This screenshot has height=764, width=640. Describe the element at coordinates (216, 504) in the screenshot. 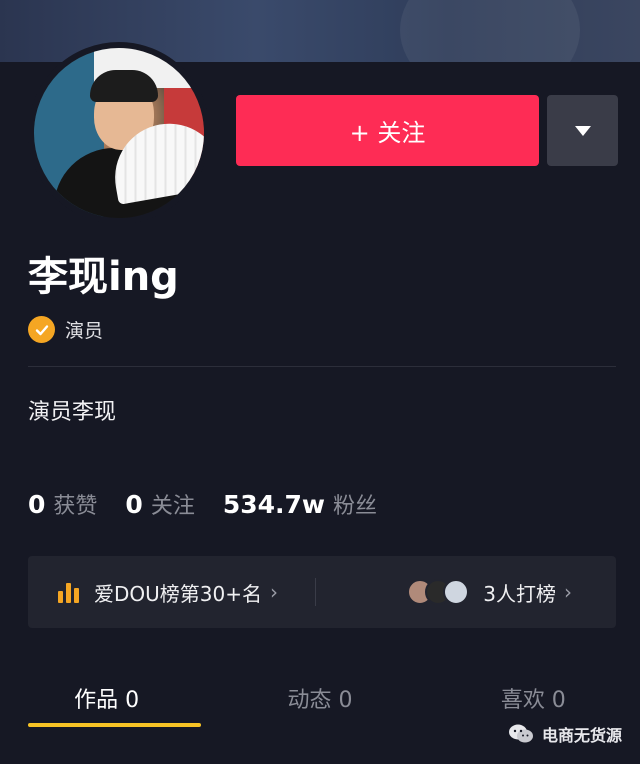

I see `profile-stats: 0 获赞 0 关注 534.7w 粉丝` at that location.